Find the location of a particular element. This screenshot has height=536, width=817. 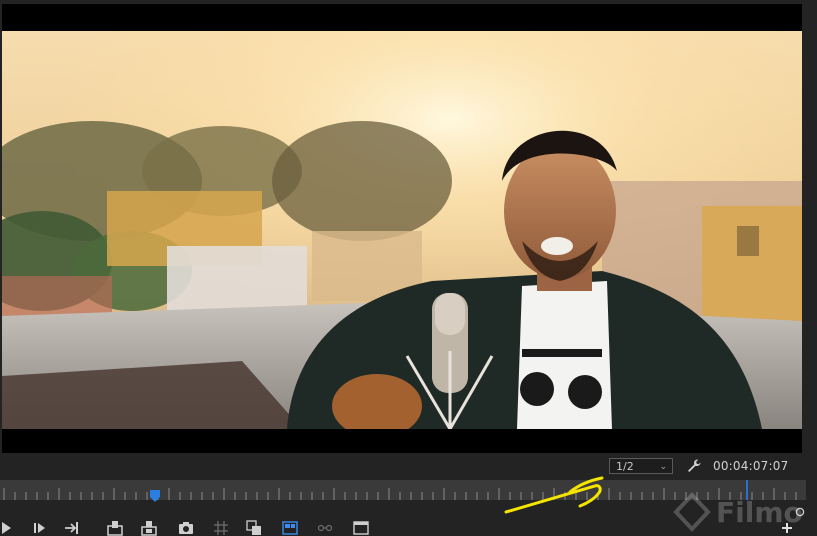

fit-zoom-select: 1/2 ⌄ is located at coordinates (641, 466).